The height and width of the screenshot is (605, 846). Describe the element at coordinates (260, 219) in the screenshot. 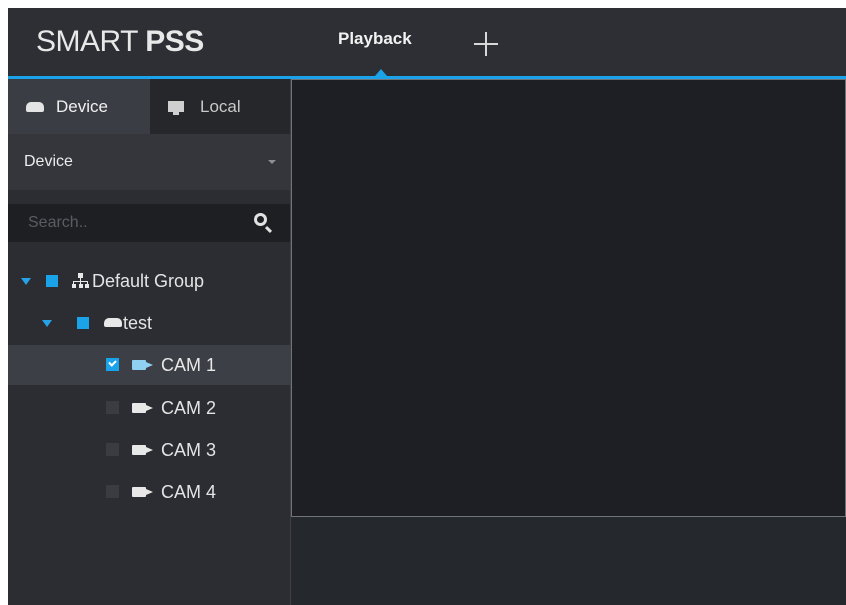

I see `search-icon` at that location.